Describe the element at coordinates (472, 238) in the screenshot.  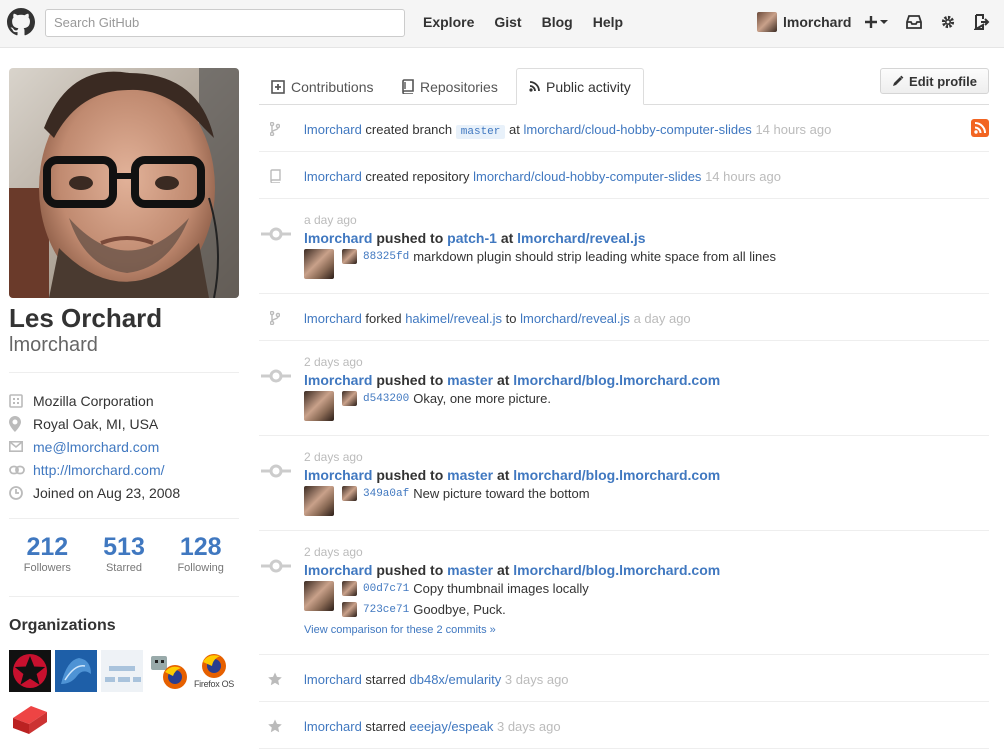
I see `branch-link: patch-1` at that location.